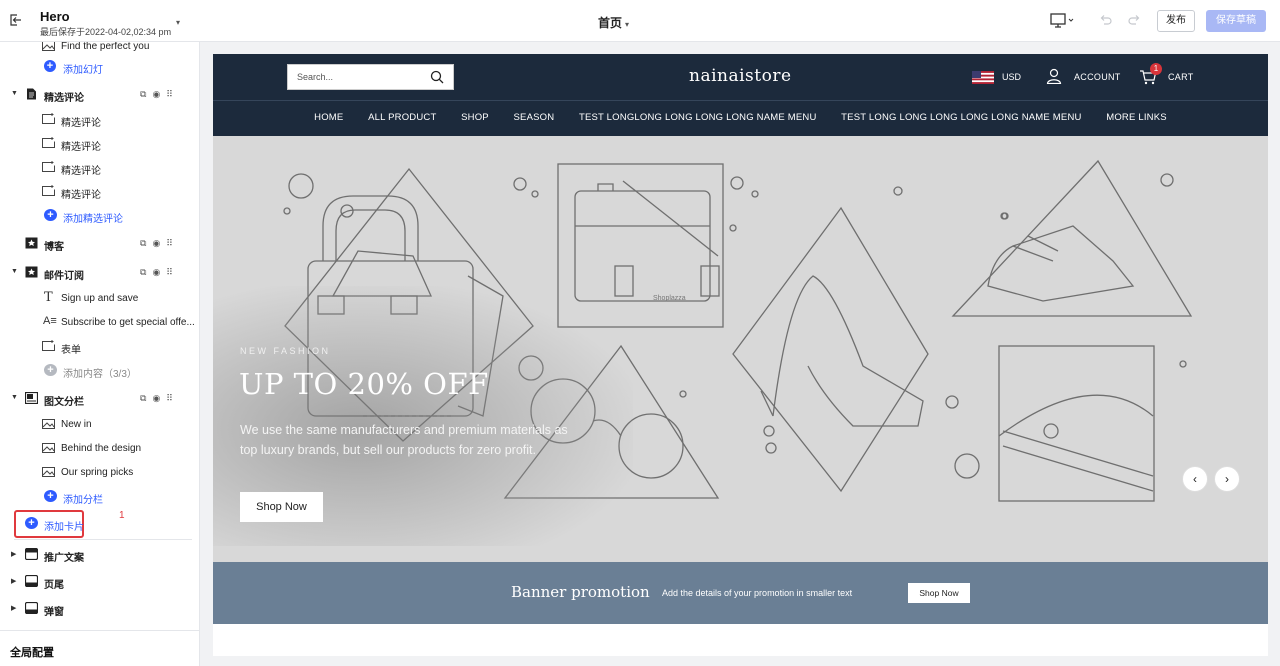 The width and height of the screenshot is (1280, 666). I want to click on desktop-preview-icon, so click(1063, 21).